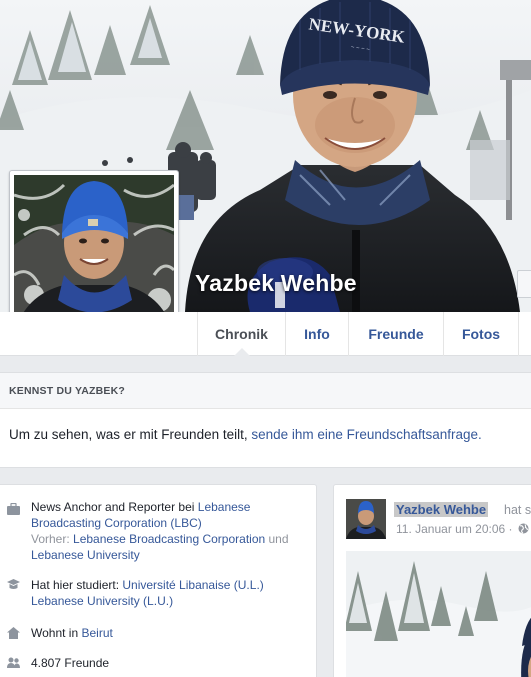  Describe the element at coordinates (102, 601) in the screenshot. I see `school-link-2: Lebanese University (L.U.)` at that location.